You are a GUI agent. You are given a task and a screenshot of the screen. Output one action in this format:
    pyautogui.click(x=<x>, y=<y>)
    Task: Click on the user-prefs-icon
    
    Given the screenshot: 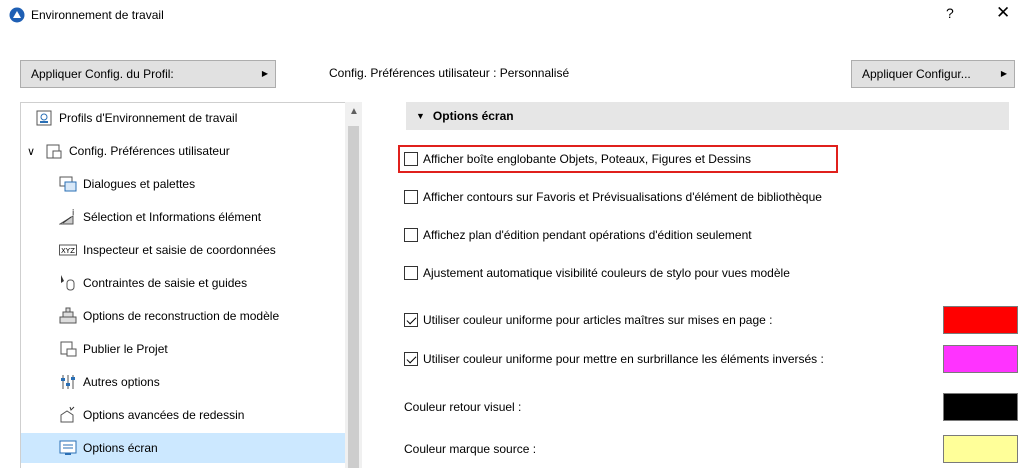 What is the action you would take?
    pyautogui.click(x=54, y=151)
    